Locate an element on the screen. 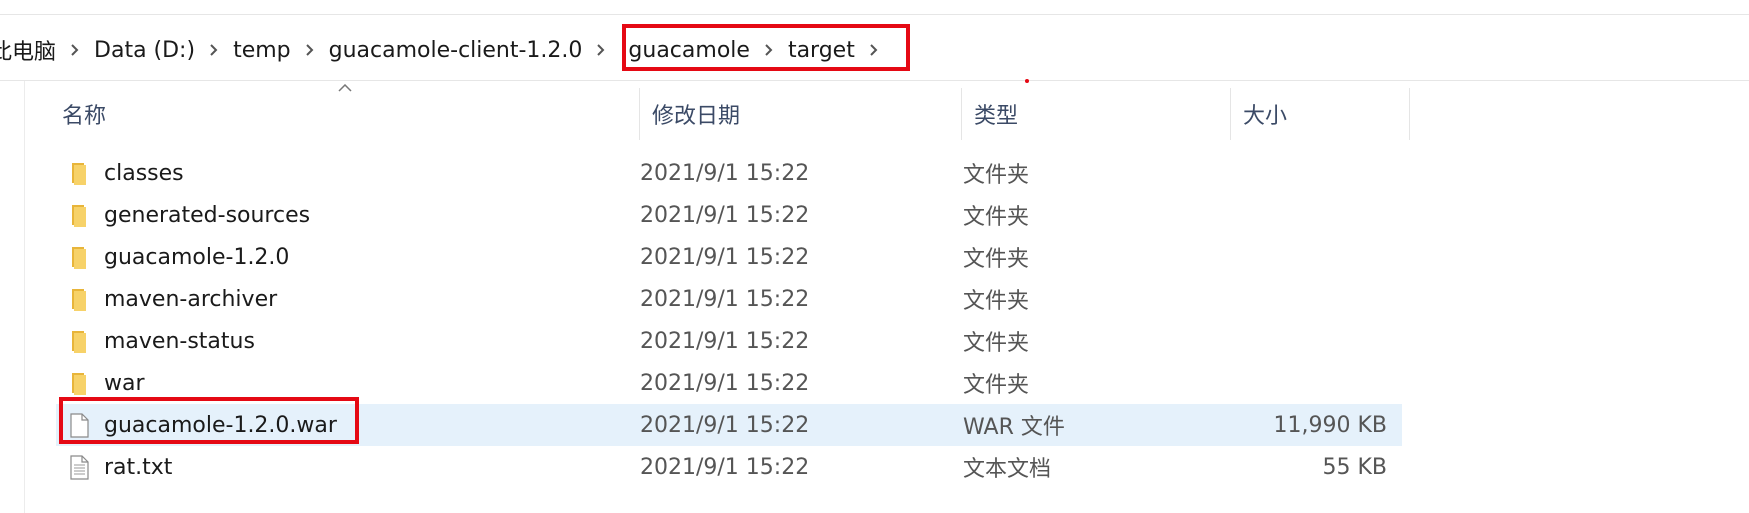  file-row-maven-status: maven-status 2021/9/1 15:22 文件夹 is located at coordinates (729, 341).